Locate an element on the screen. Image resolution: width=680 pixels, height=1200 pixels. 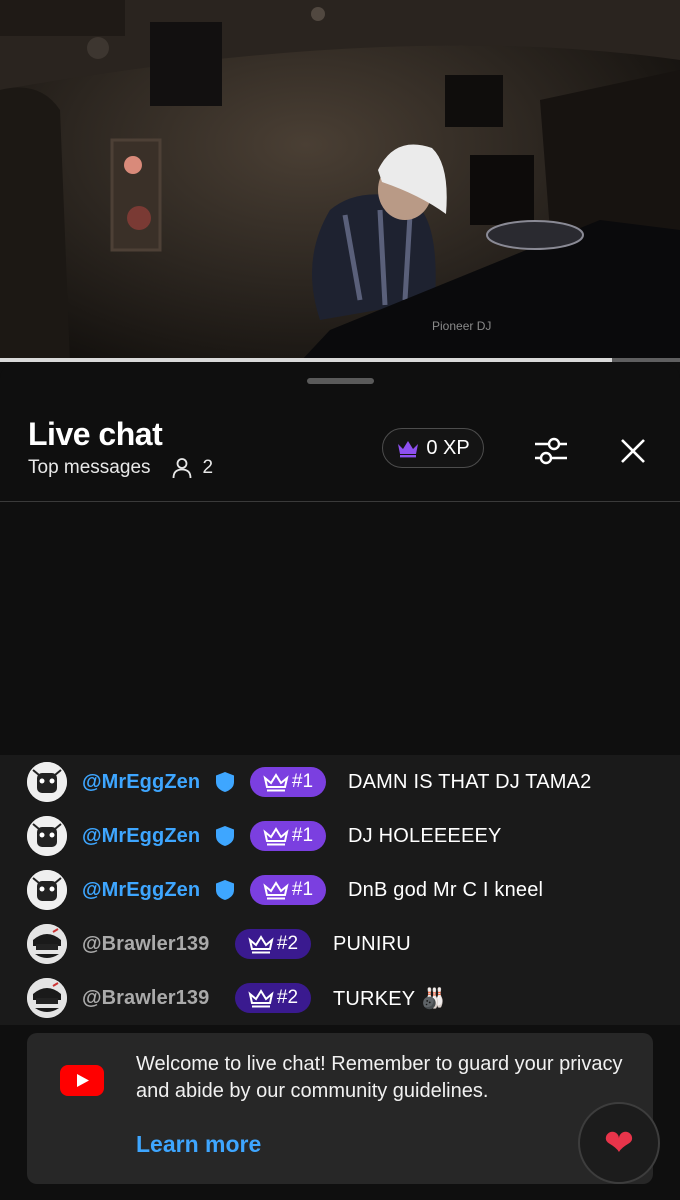
chat-mode-selector: Top messages 2 is located at coordinates (120, 468).